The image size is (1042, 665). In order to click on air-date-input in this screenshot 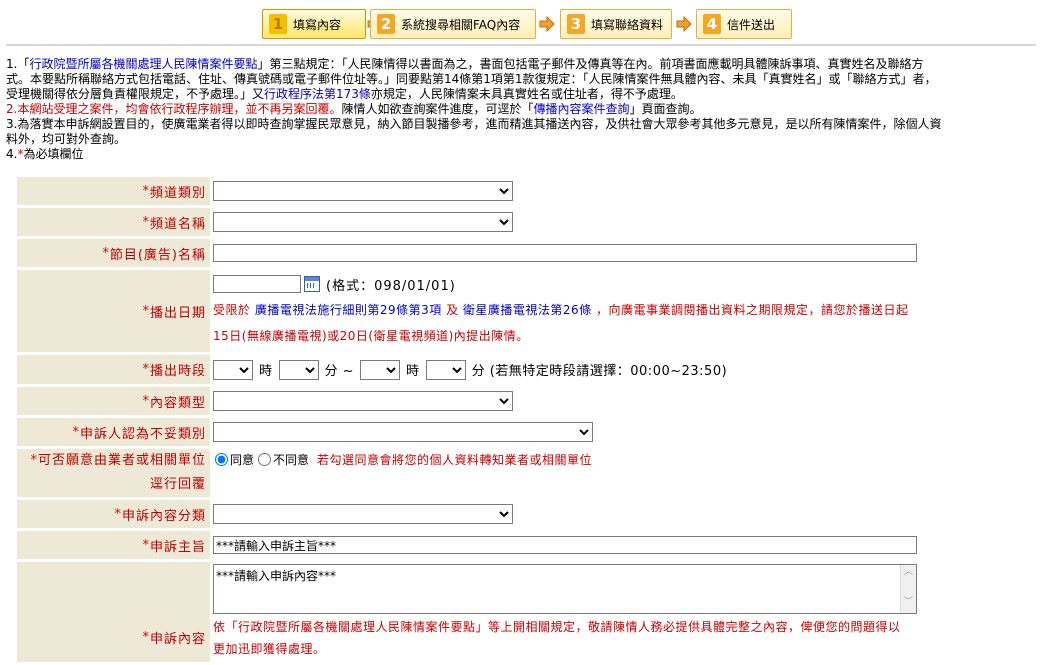, I will do `click(257, 284)`.